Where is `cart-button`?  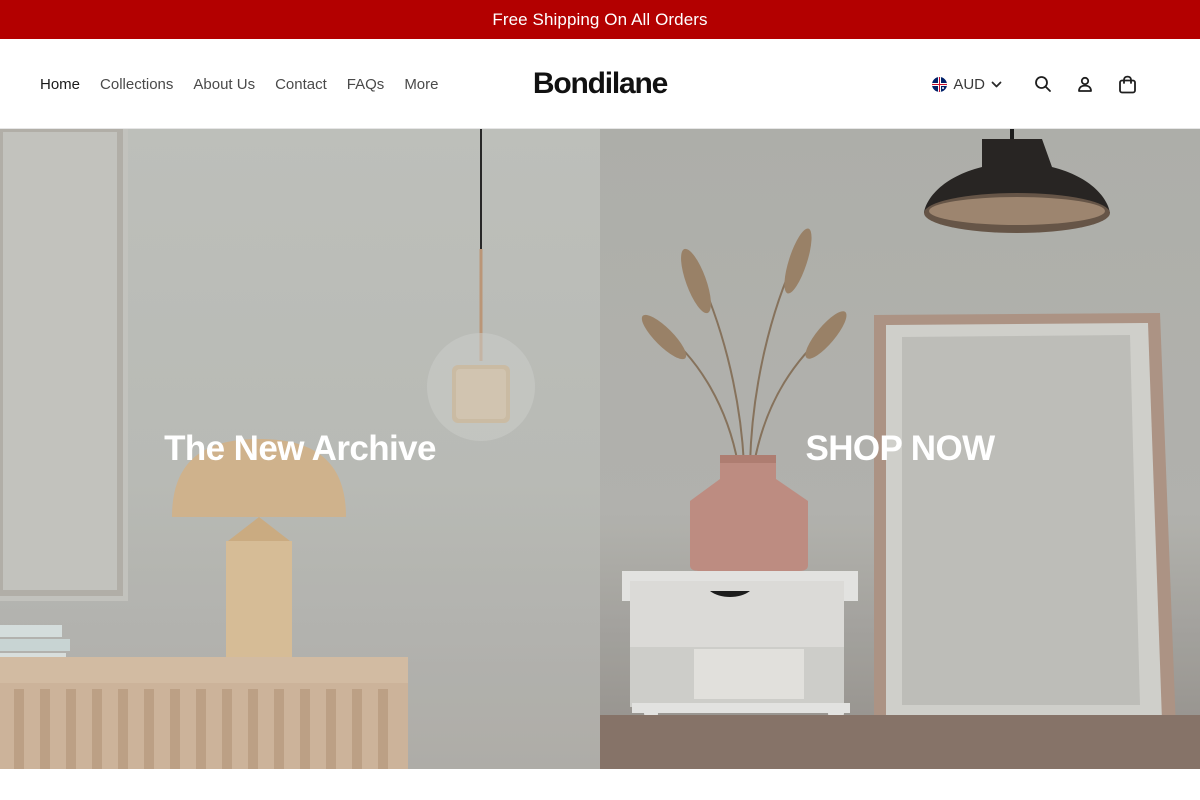 cart-button is located at coordinates (1127, 84).